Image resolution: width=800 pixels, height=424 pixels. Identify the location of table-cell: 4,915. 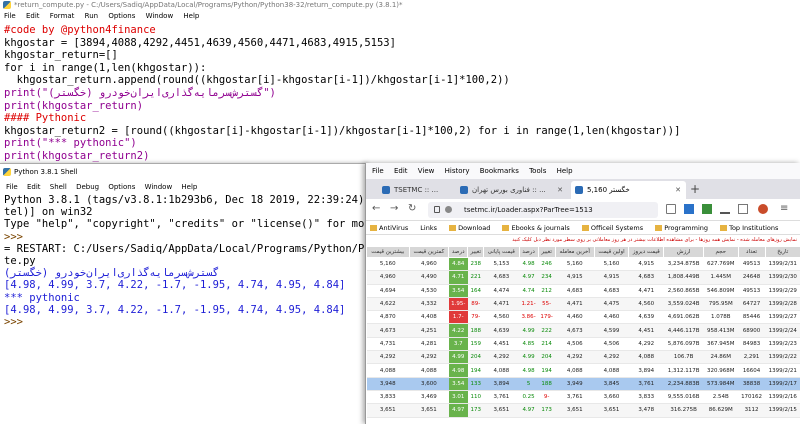
(611, 277).